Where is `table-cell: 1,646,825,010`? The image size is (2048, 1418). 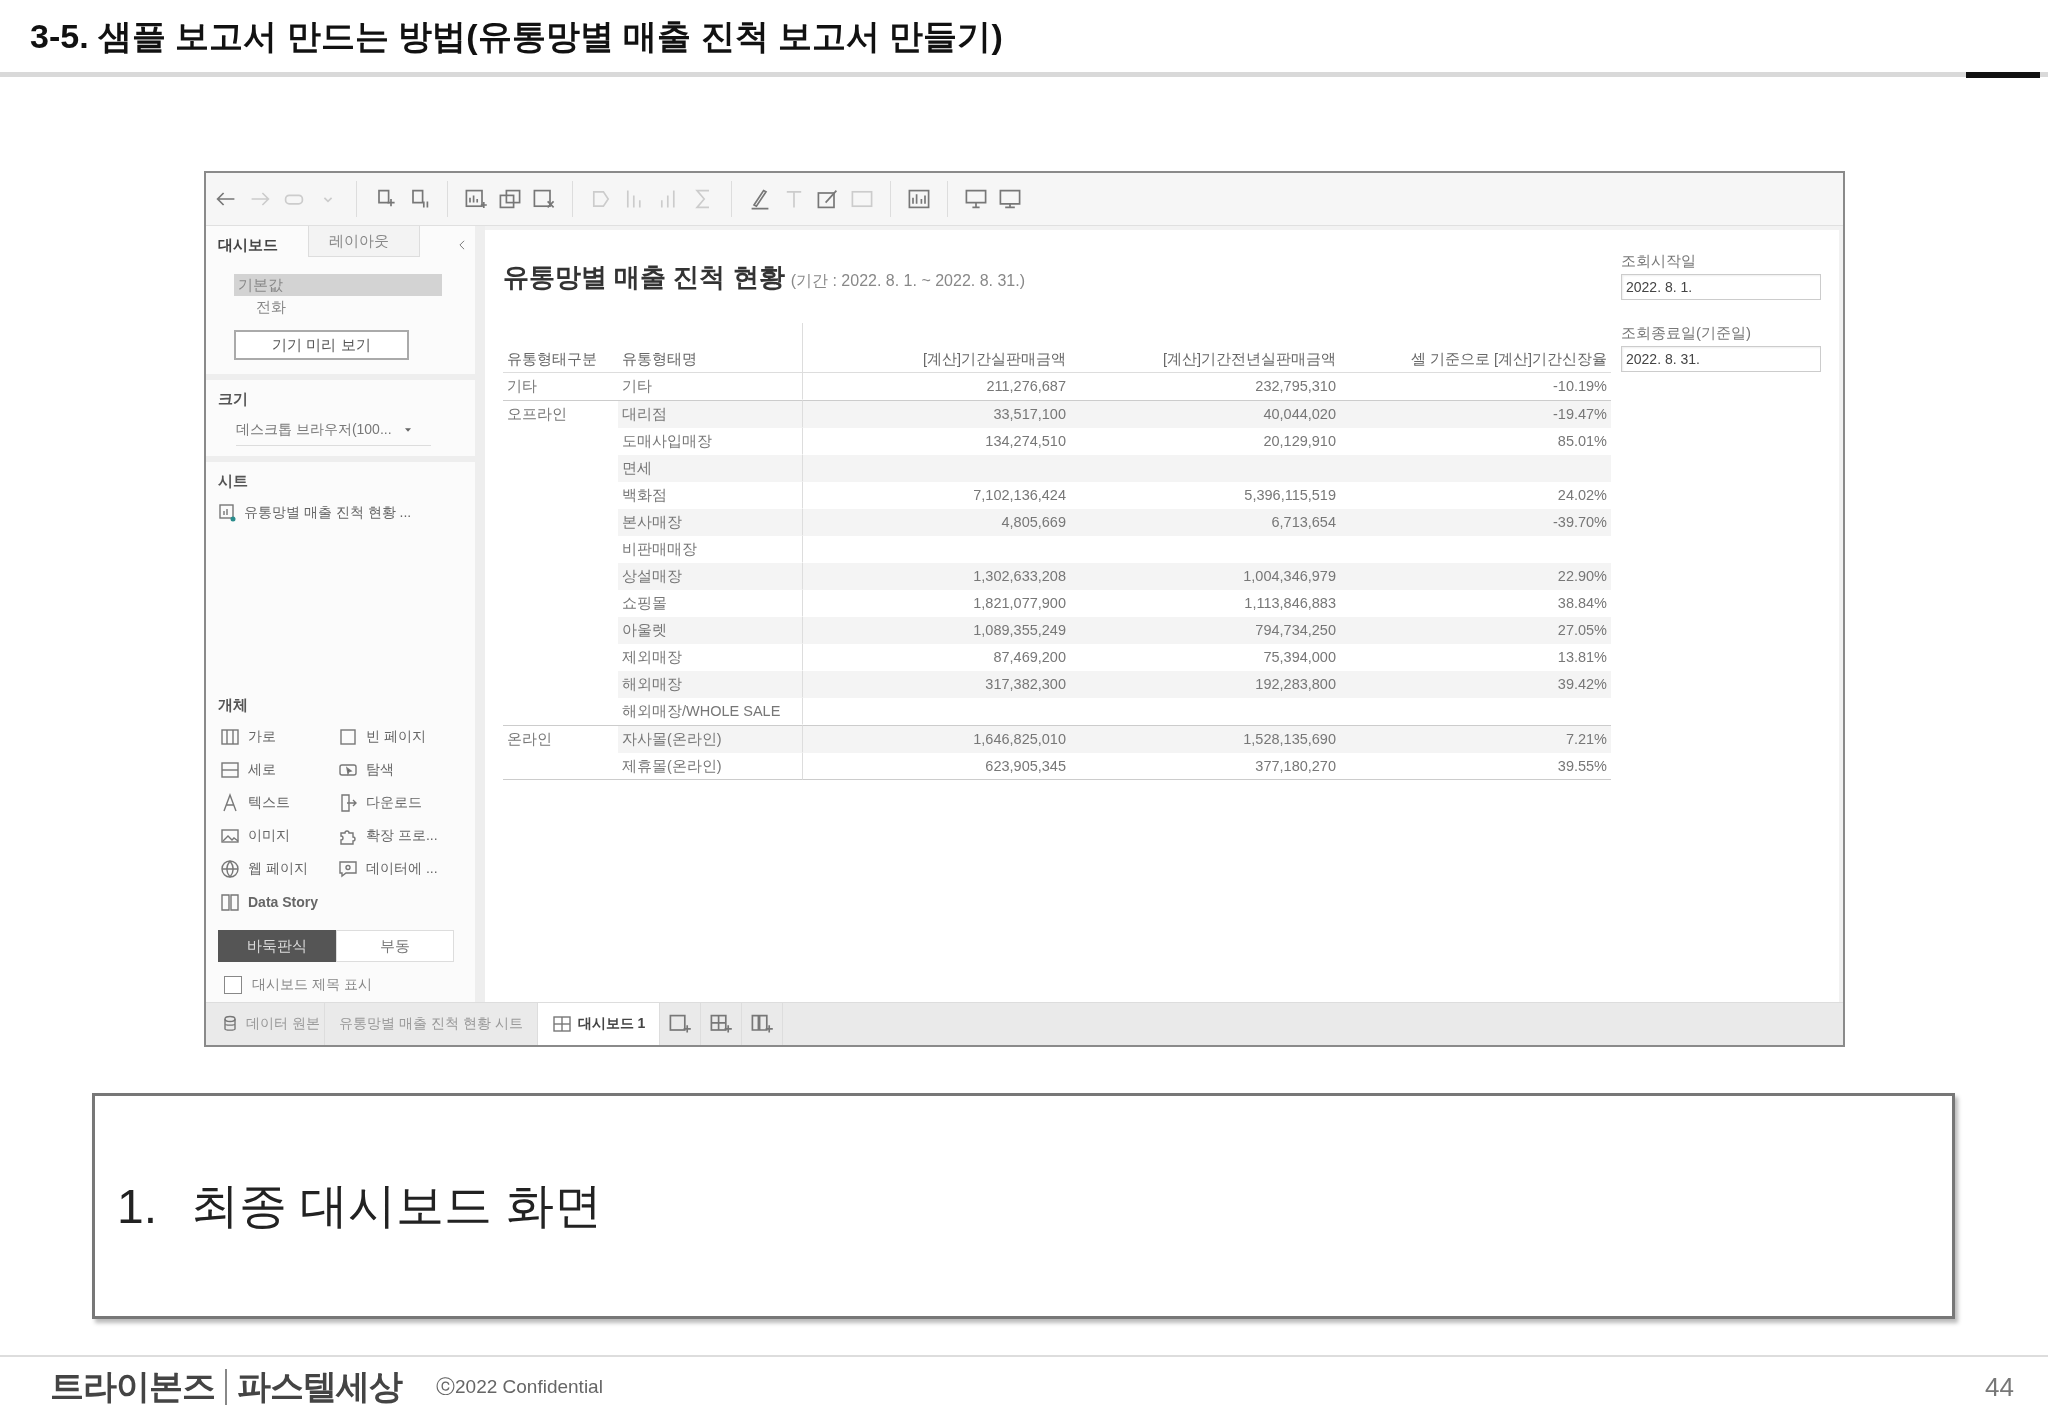 table-cell: 1,646,825,010 is located at coordinates (936, 739).